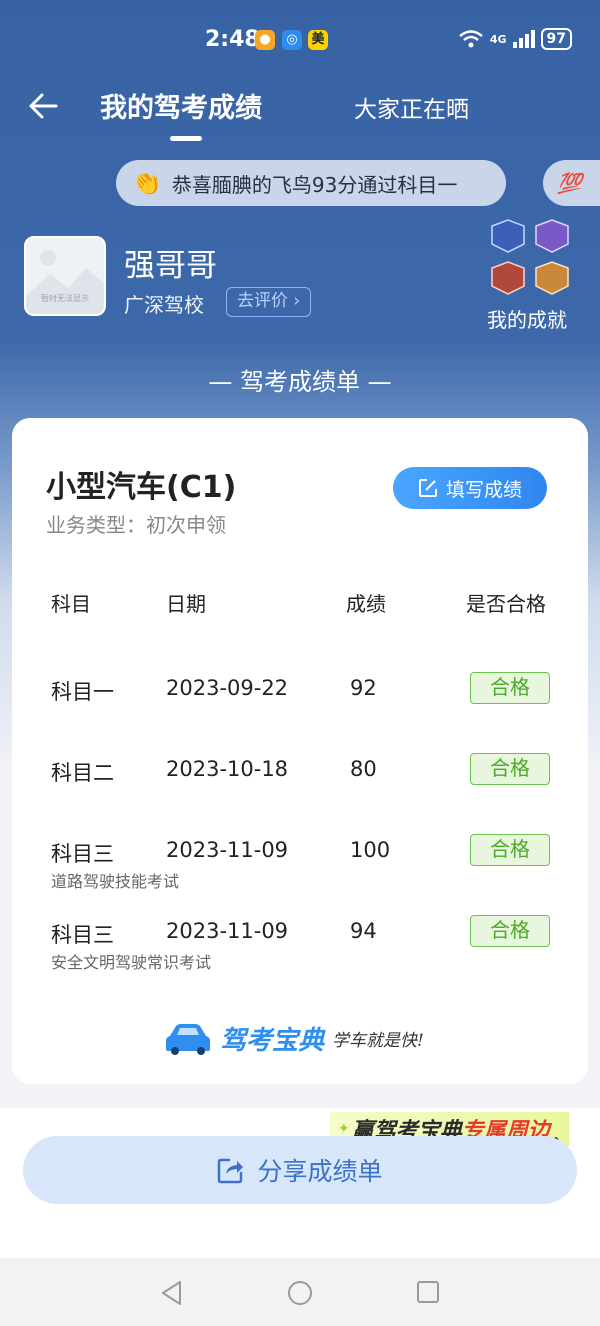  What do you see at coordinates (527, 318) in the screenshot?
I see `achievements-label: 我的成就` at bounding box center [527, 318].